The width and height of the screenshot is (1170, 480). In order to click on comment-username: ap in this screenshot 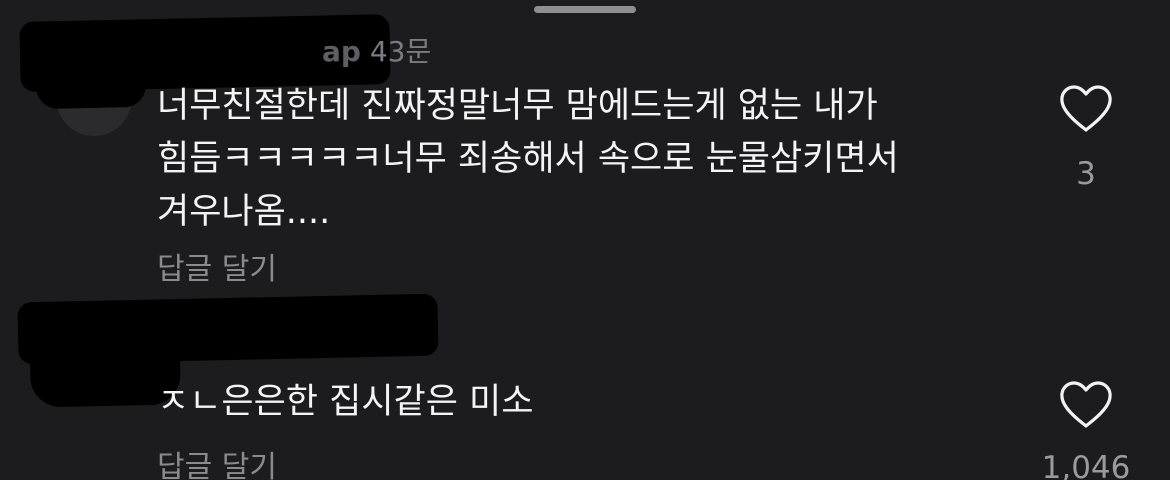, I will do `click(341, 51)`.